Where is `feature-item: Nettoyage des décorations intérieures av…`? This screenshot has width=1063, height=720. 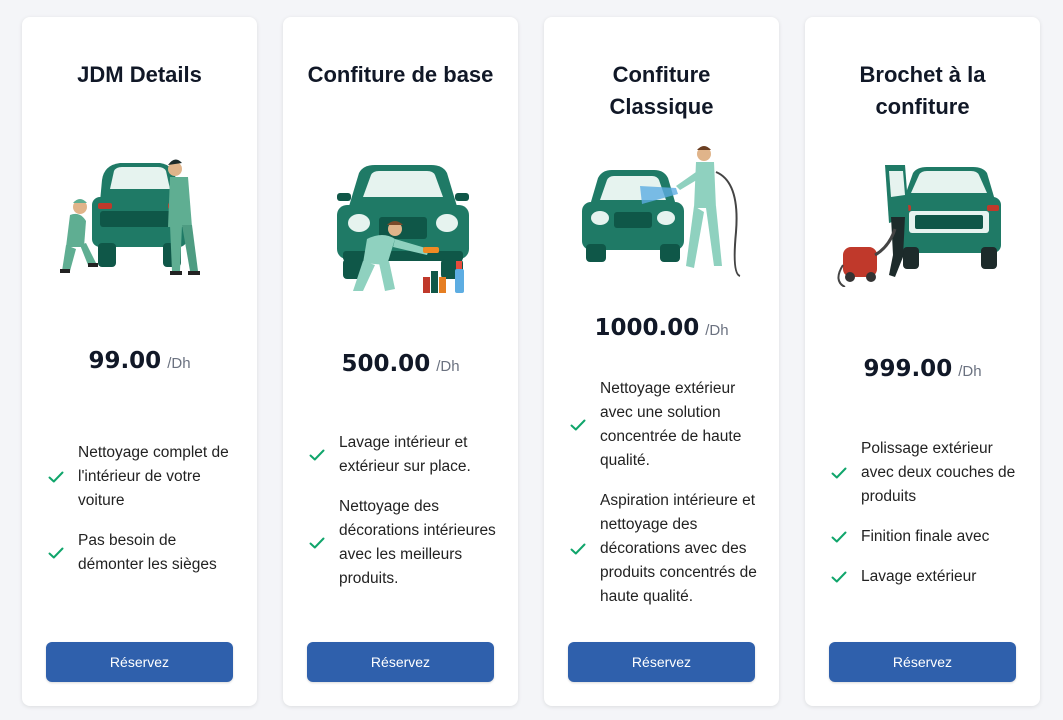 feature-item: Nettoyage des décorations intérieures av… is located at coordinates (405, 543).